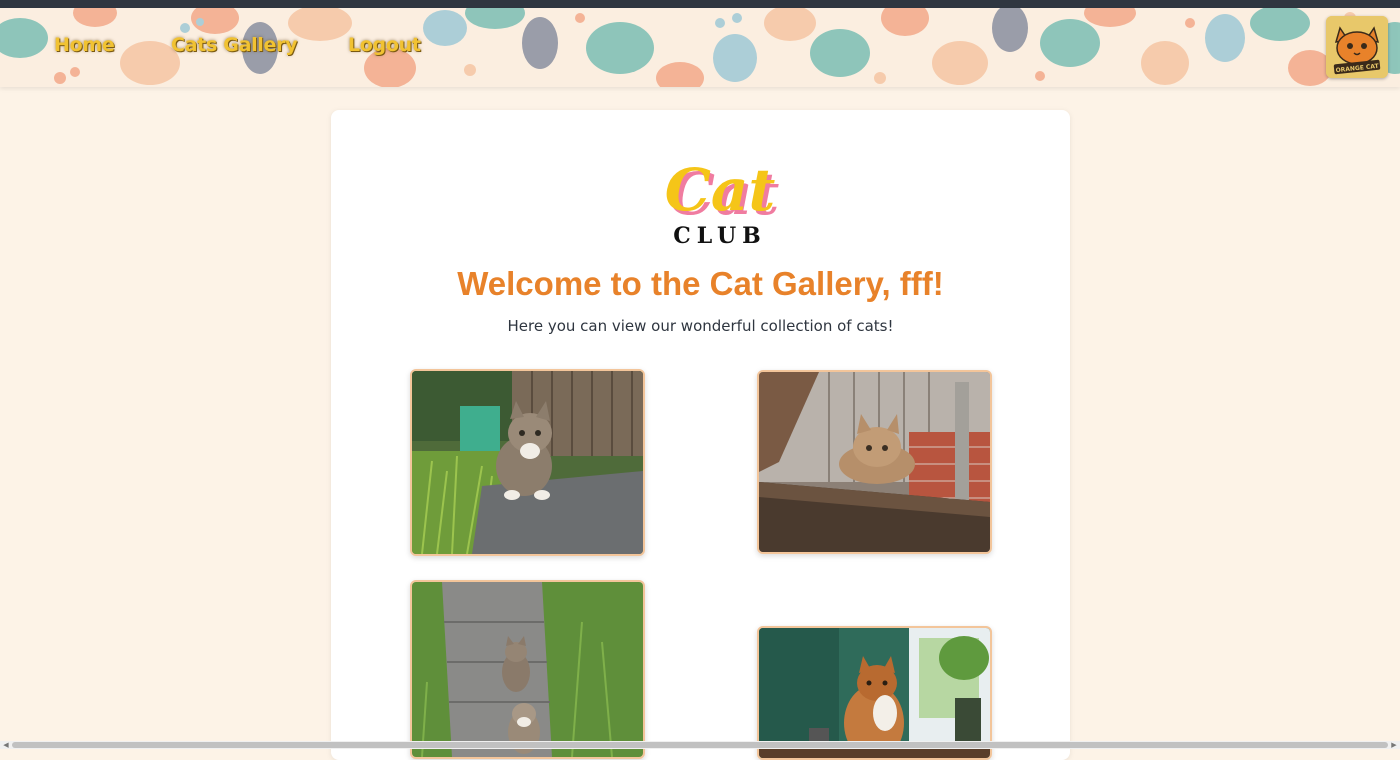 The image size is (1400, 760). I want to click on scrollbar-thumb, so click(700, 745).